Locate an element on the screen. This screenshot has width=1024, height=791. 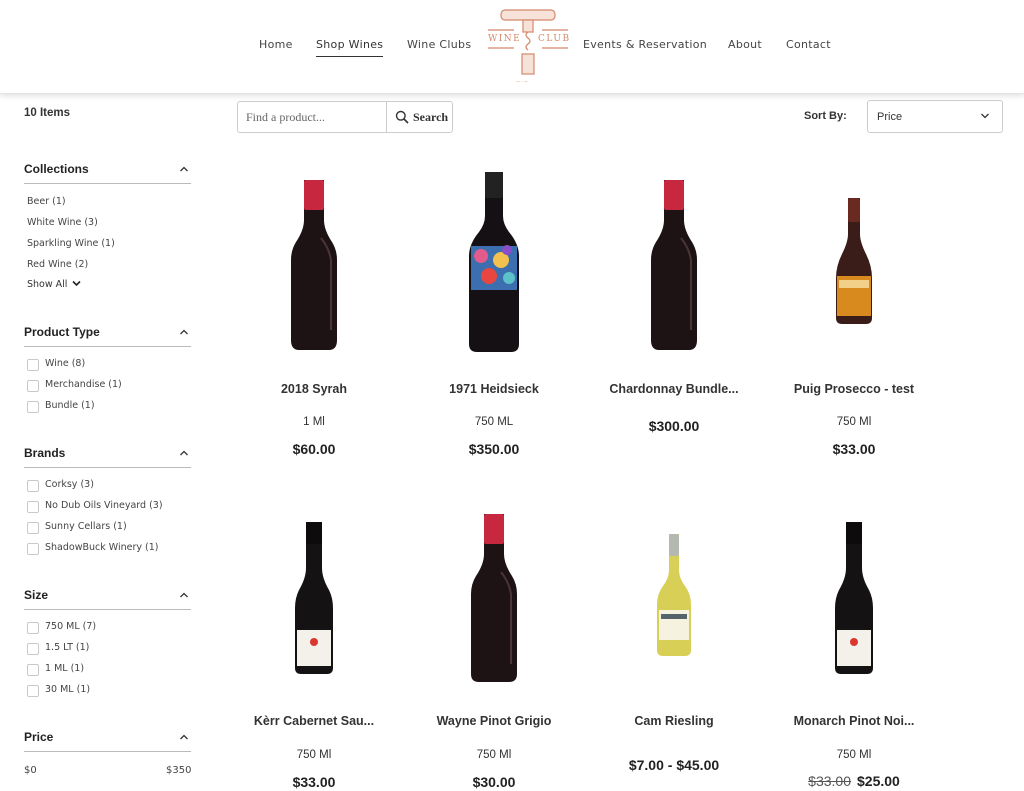
sort-select: Price is located at coordinates (935, 116).